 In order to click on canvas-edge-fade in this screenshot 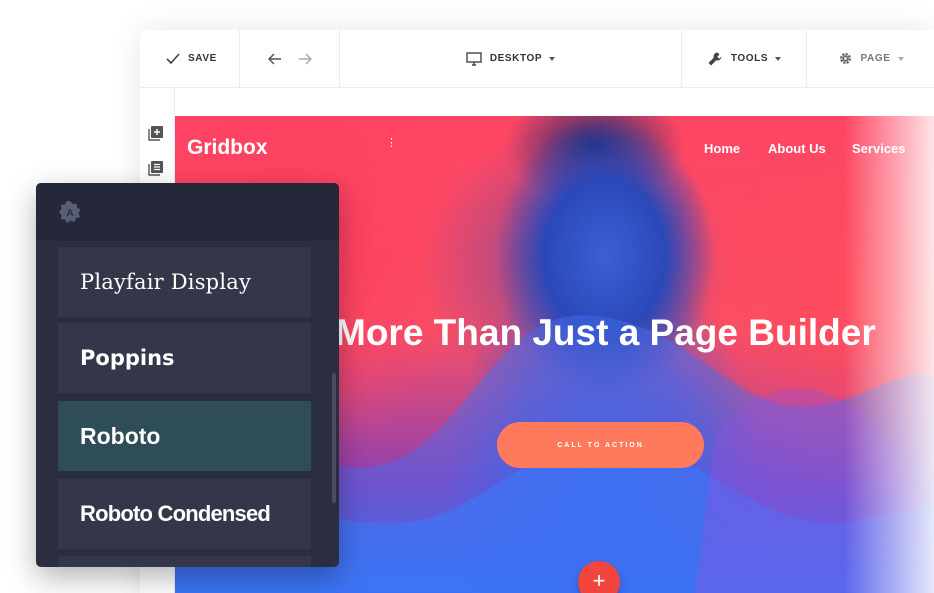, I will do `click(889, 354)`.